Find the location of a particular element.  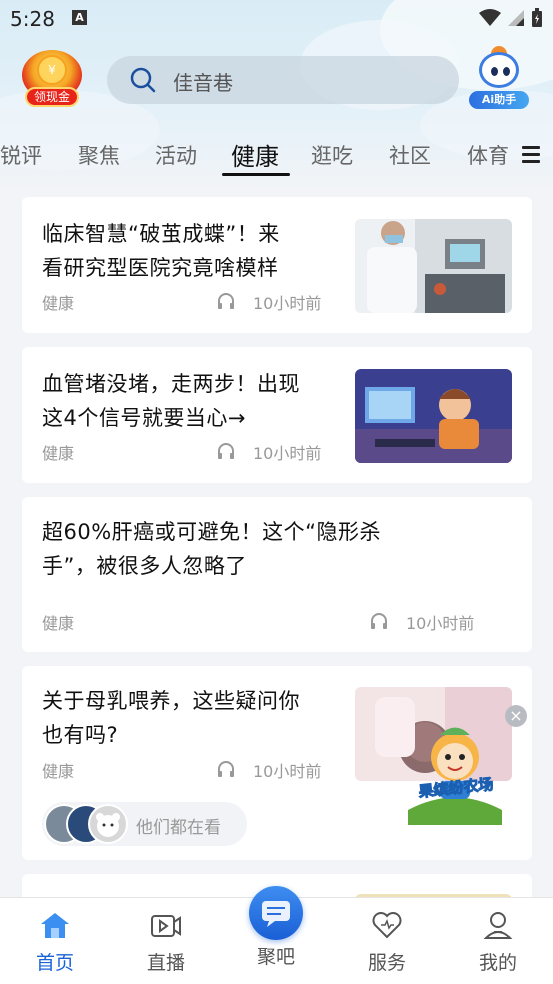

channel-menu-icon is located at coordinates (531, 154).